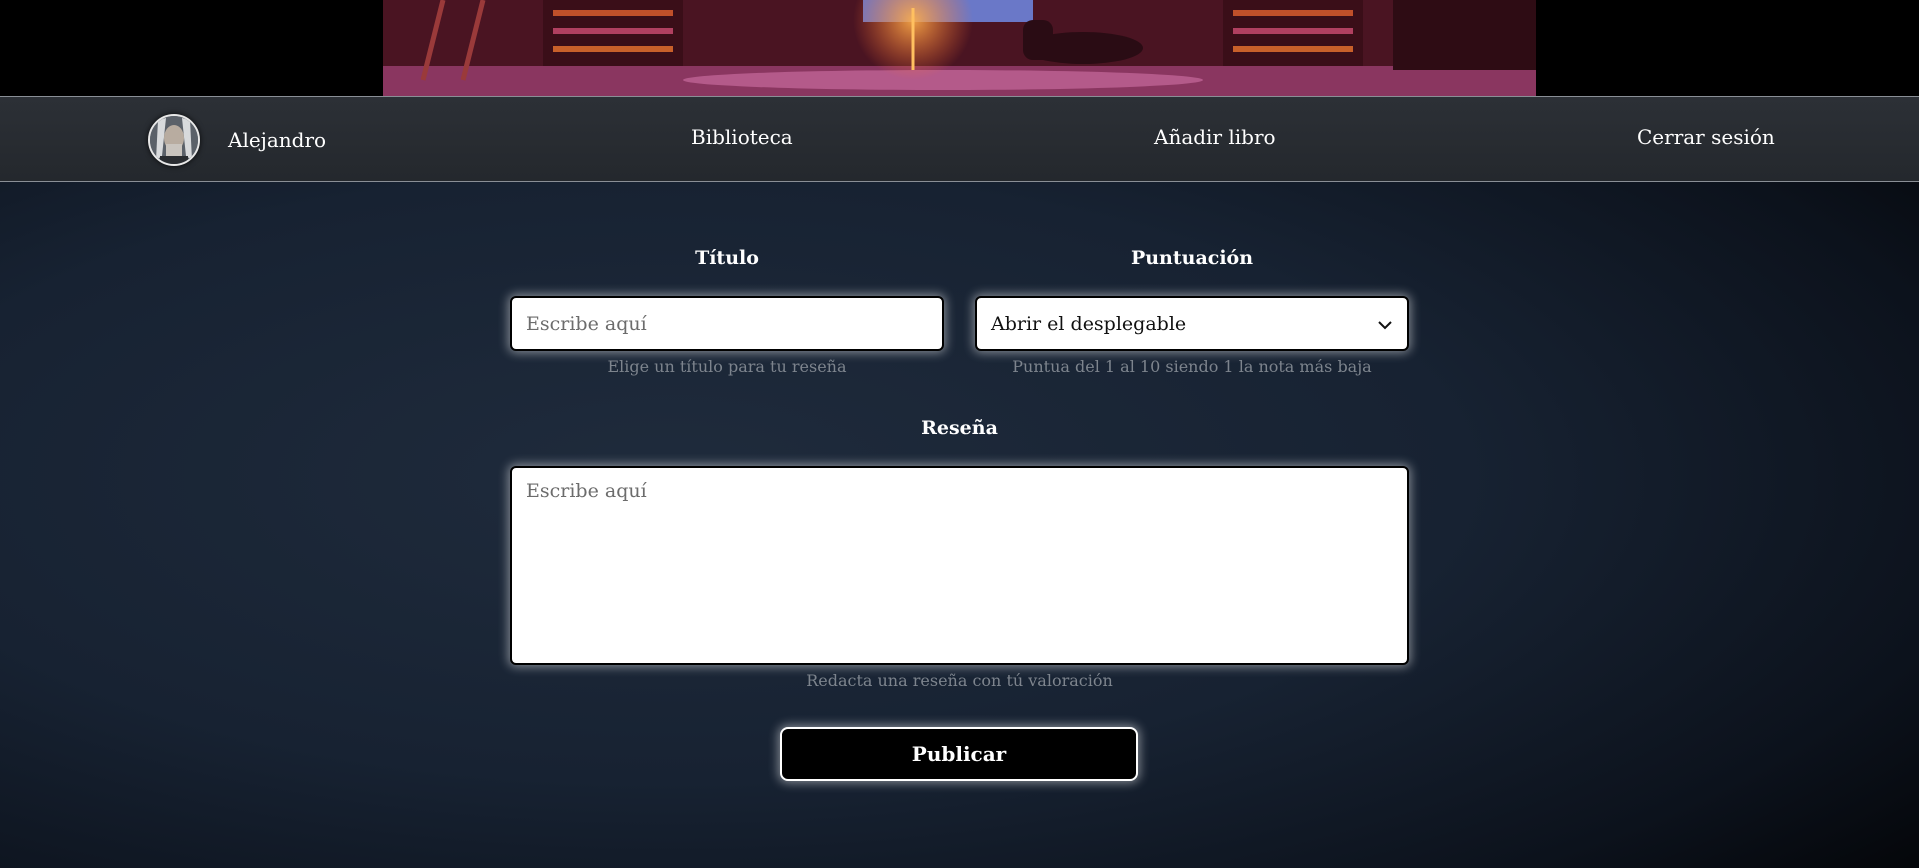 Image resolution: width=1919 pixels, height=868 pixels. Describe the element at coordinates (959, 428) in the screenshot. I see `review-label: Reseña` at that location.